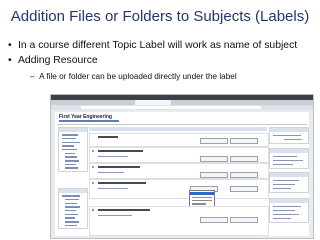  I want to click on bullet-text: Adding Resource, so click(58, 60).